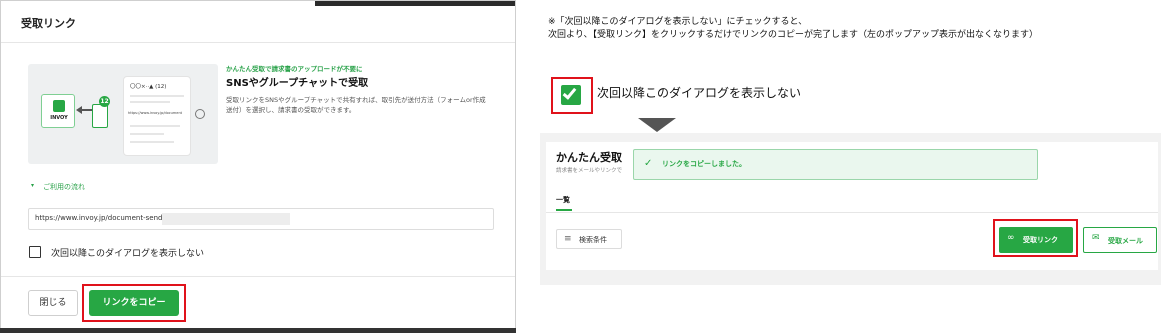 Image resolution: width=1172 pixels, height=333 pixels. Describe the element at coordinates (1096, 238) in the screenshot. I see `mail-icon: ✉` at that location.